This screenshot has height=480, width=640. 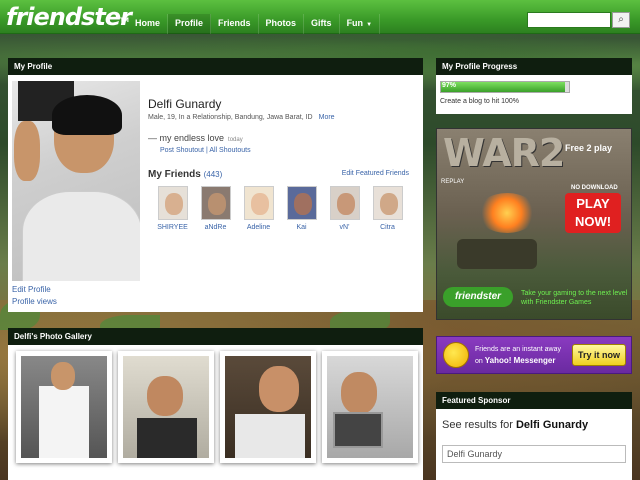 I want to click on friends-heading: My Friends (443), so click(x=185, y=174).